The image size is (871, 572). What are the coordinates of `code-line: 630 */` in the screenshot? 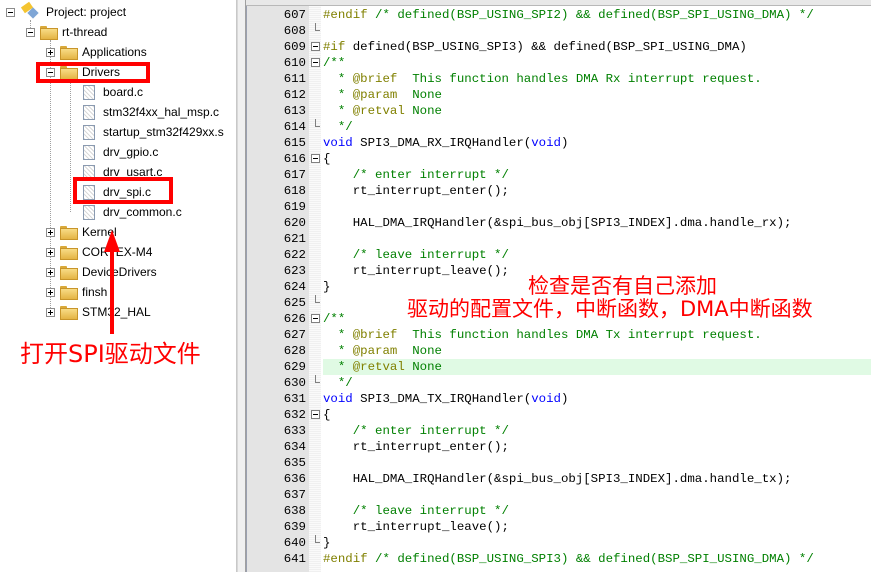 It's located at (558, 383).